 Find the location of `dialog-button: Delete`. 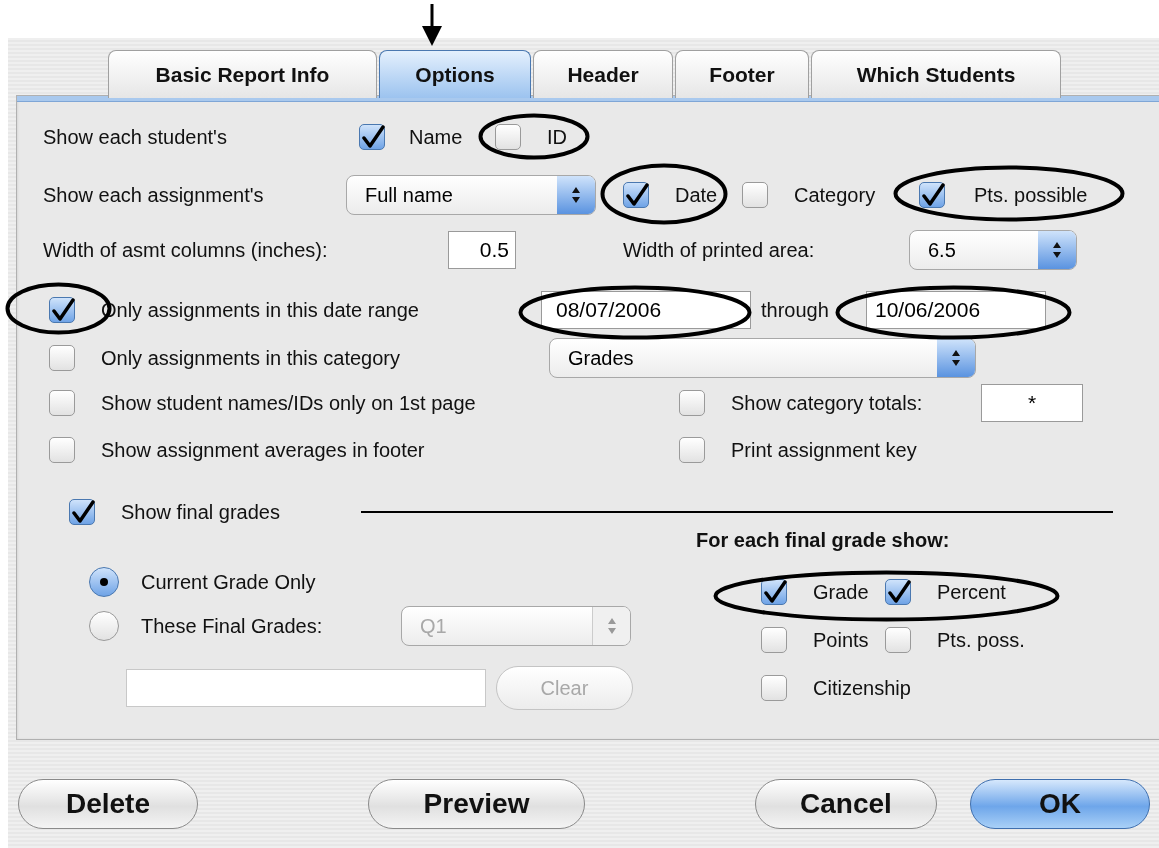

dialog-button: Delete is located at coordinates (108, 804).